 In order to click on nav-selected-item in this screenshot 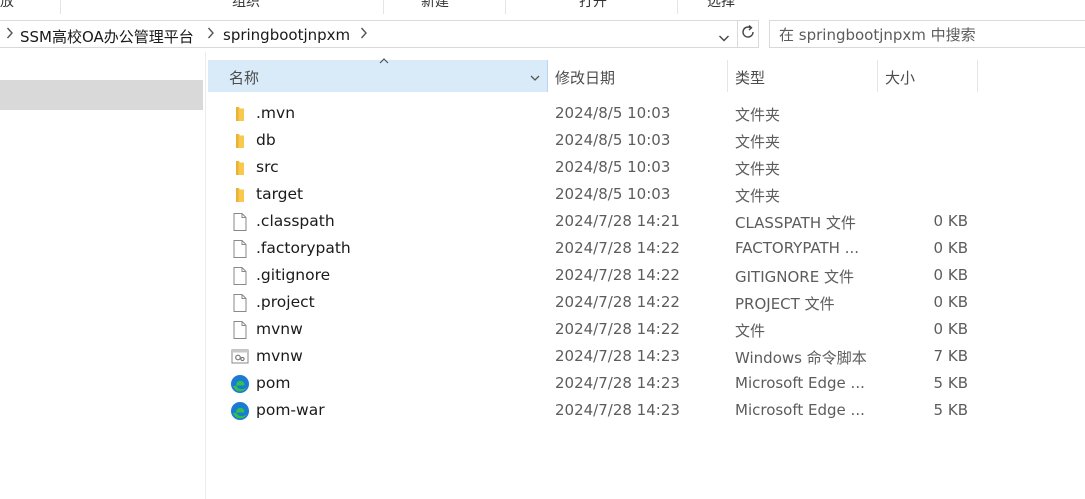, I will do `click(101, 95)`.